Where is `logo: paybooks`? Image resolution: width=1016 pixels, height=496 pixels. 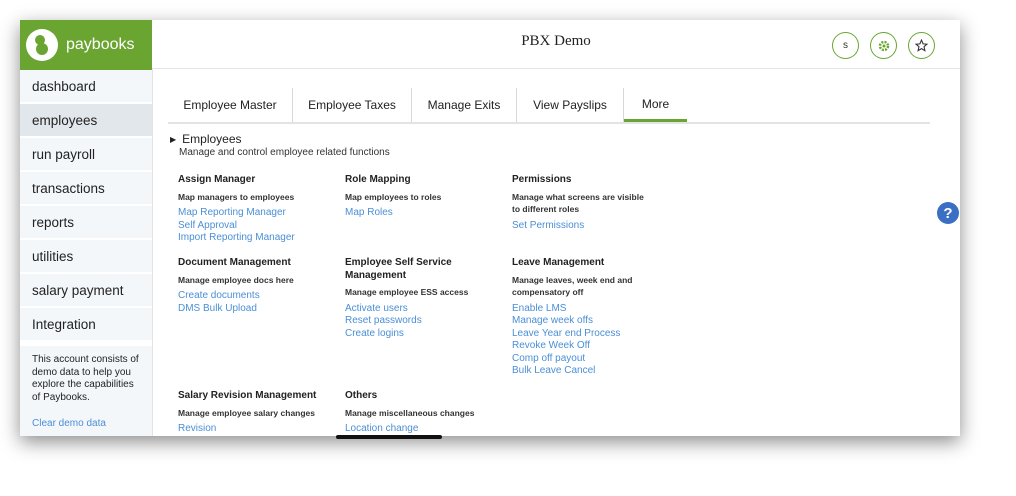 logo: paybooks is located at coordinates (86, 45).